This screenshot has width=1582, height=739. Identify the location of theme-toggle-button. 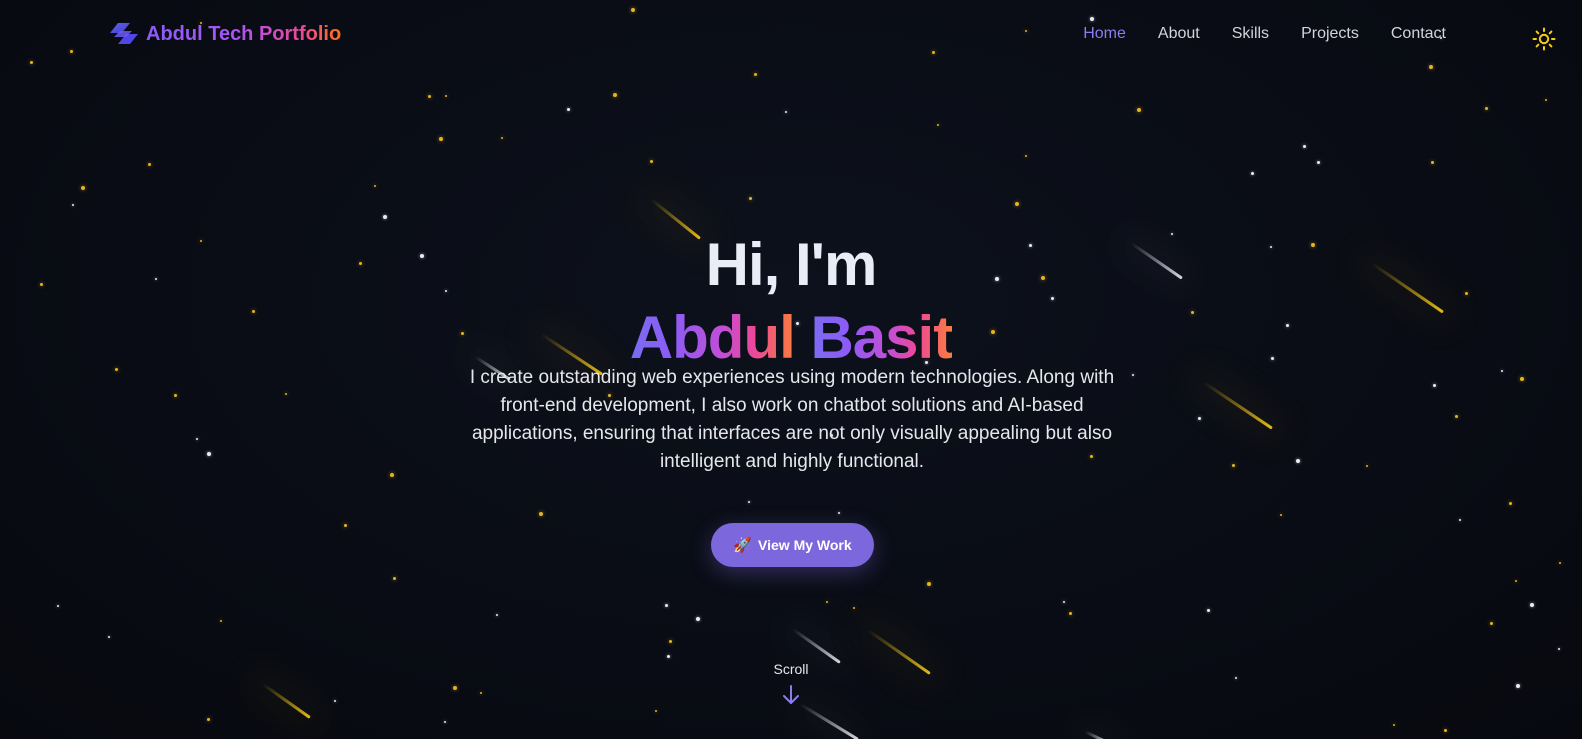
(1544, 39).